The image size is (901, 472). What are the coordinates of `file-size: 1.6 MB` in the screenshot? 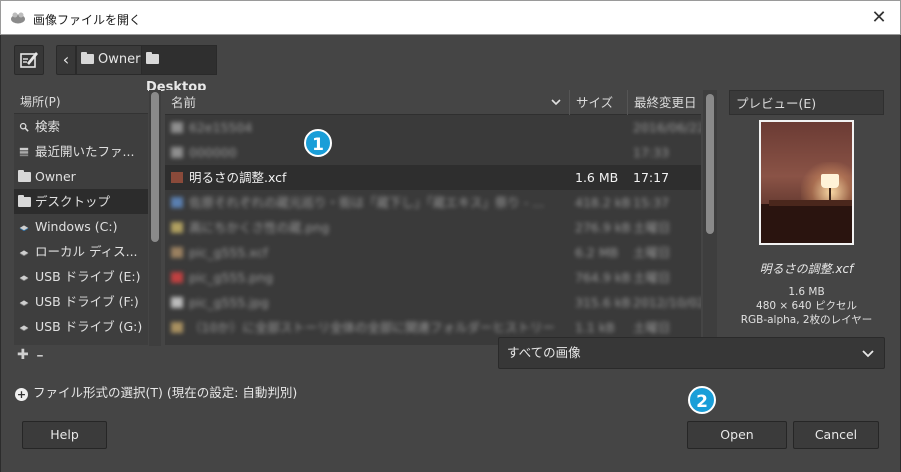 It's located at (597, 177).